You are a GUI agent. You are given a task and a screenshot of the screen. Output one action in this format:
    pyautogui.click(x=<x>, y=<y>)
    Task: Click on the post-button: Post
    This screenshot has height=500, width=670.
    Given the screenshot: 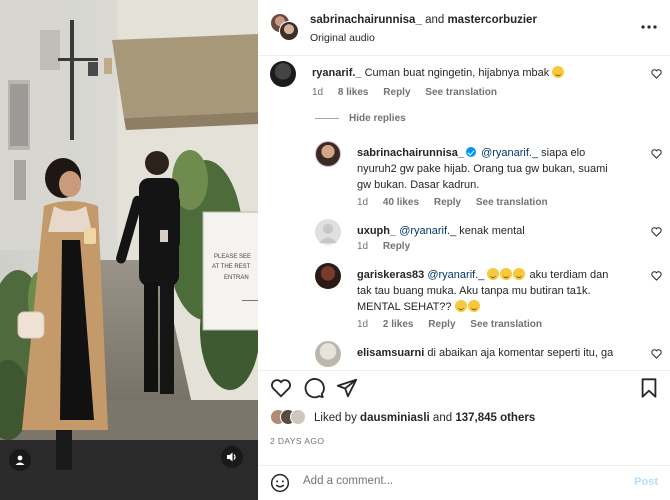 What is the action you would take?
    pyautogui.click(x=646, y=482)
    